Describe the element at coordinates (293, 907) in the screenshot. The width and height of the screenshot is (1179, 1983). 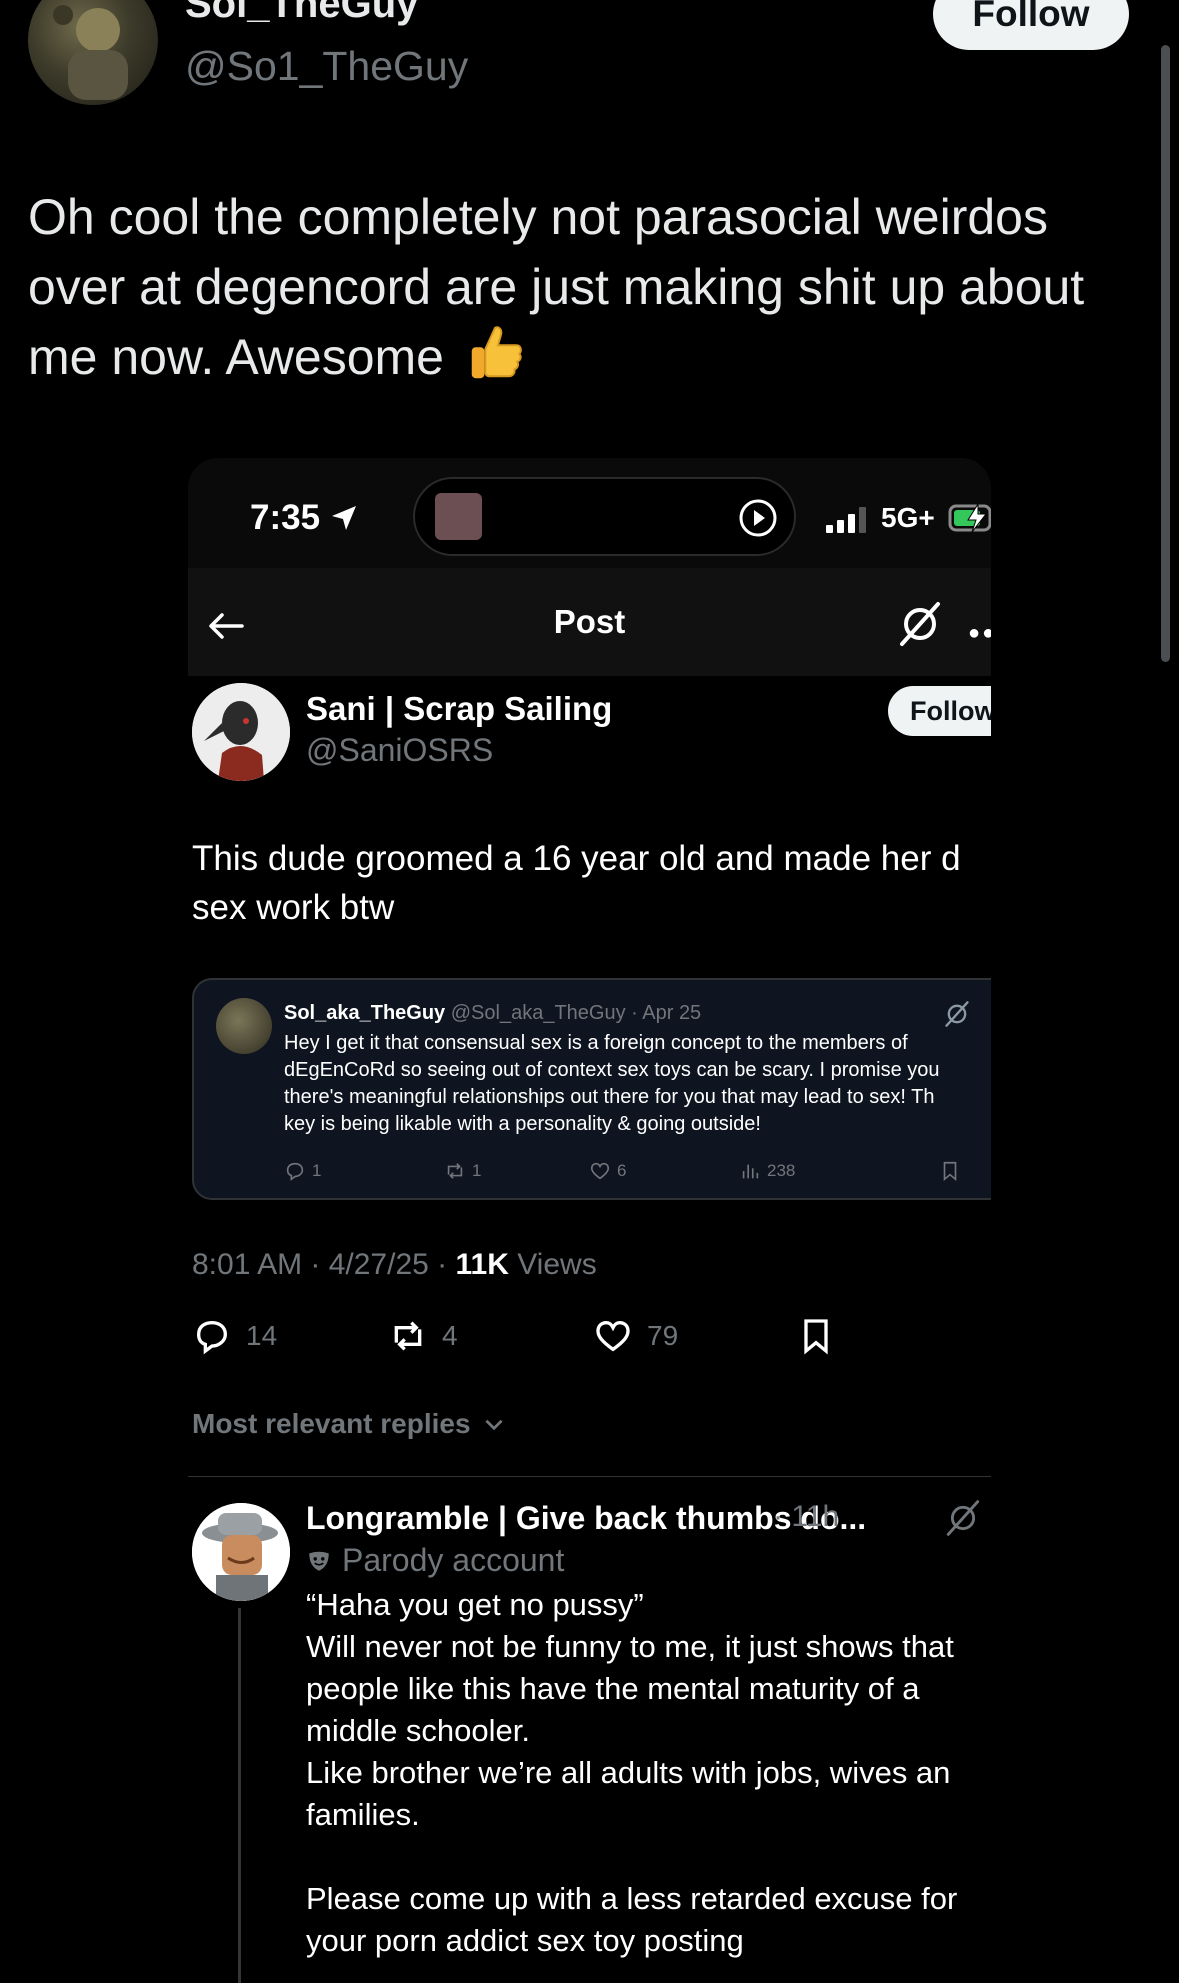
I see `post-text-line-2: sex work btw` at that location.